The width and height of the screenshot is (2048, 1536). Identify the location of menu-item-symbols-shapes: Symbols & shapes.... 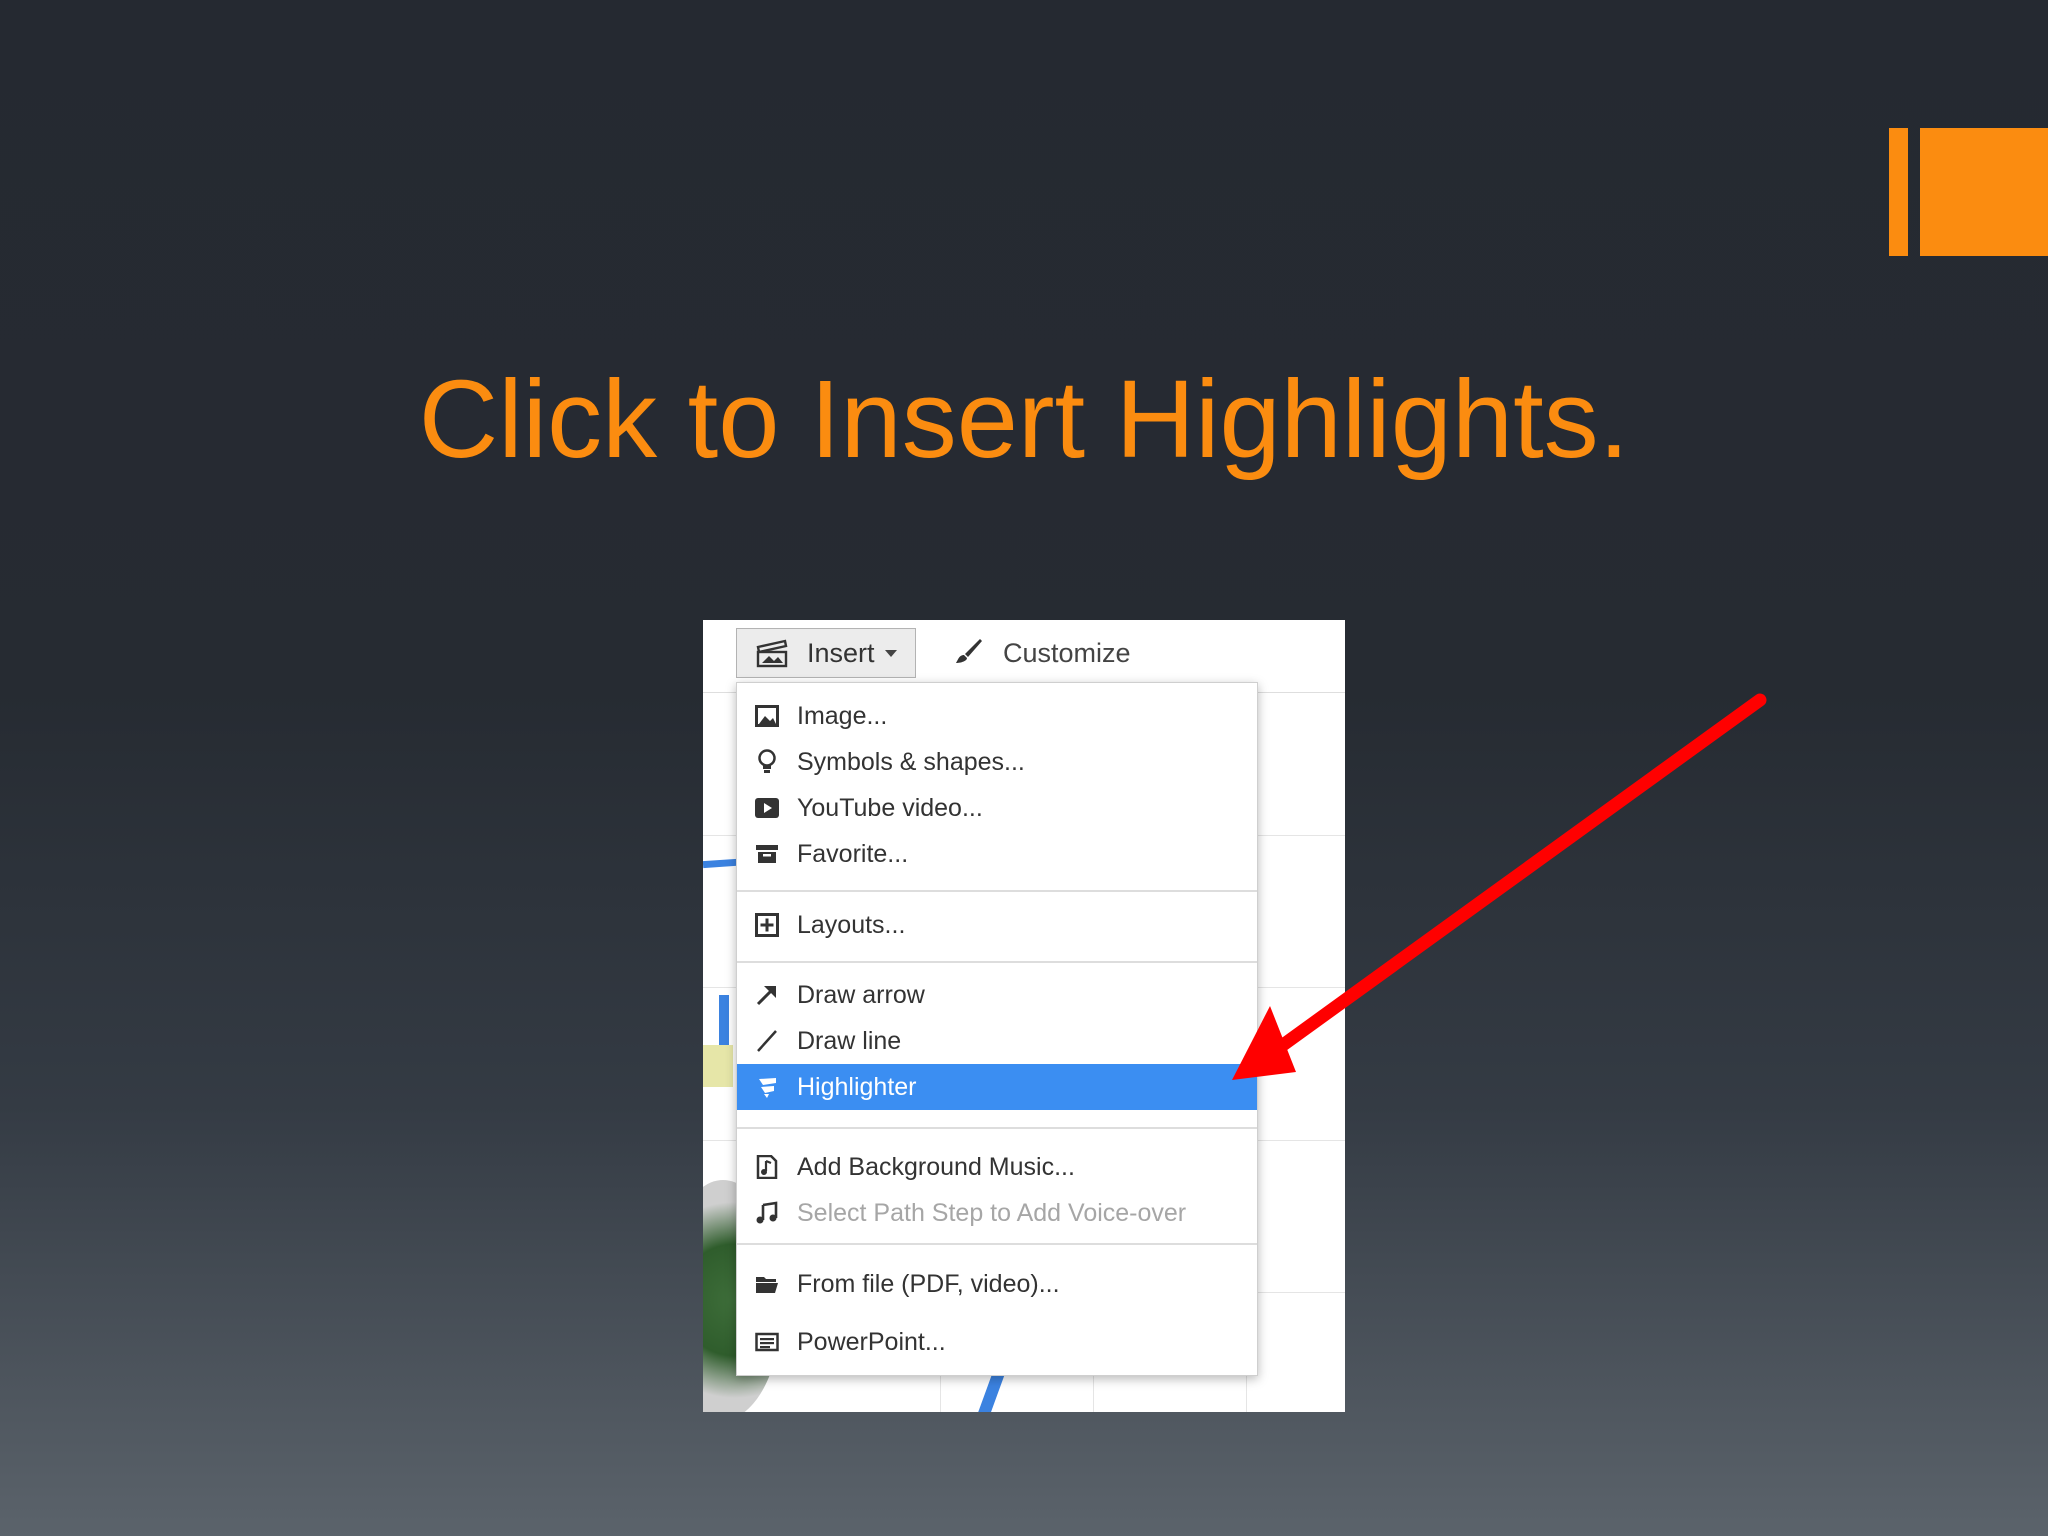
(997, 762).